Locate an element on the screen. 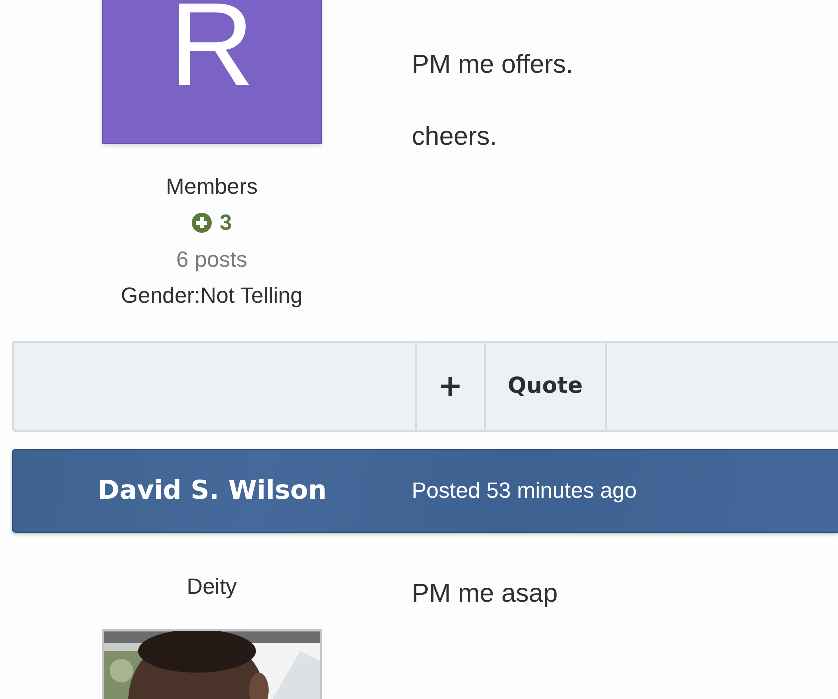 This screenshot has width=838, height=699. reputation-count: 3 is located at coordinates (226, 223).